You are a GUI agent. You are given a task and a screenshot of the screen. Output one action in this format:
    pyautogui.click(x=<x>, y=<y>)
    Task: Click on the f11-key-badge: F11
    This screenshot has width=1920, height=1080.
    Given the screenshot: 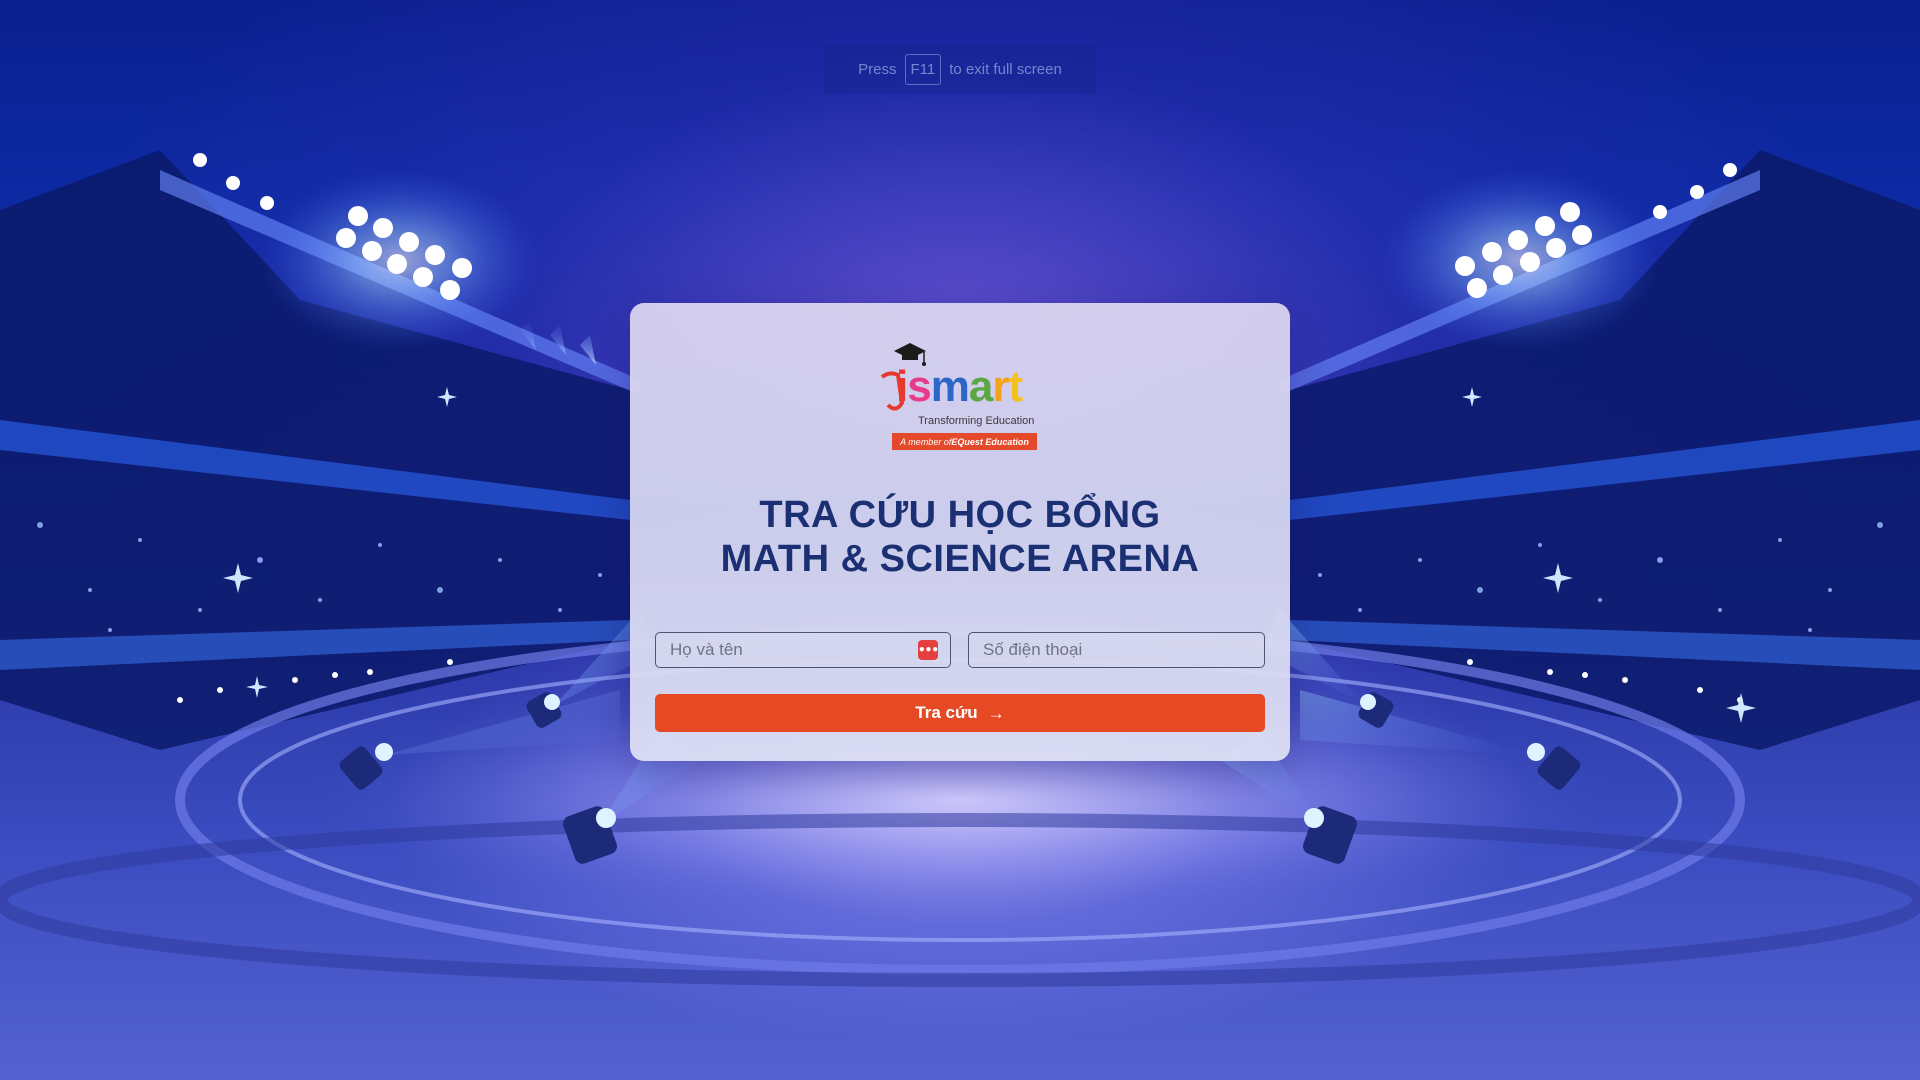 What is the action you would take?
    pyautogui.click(x=923, y=69)
    